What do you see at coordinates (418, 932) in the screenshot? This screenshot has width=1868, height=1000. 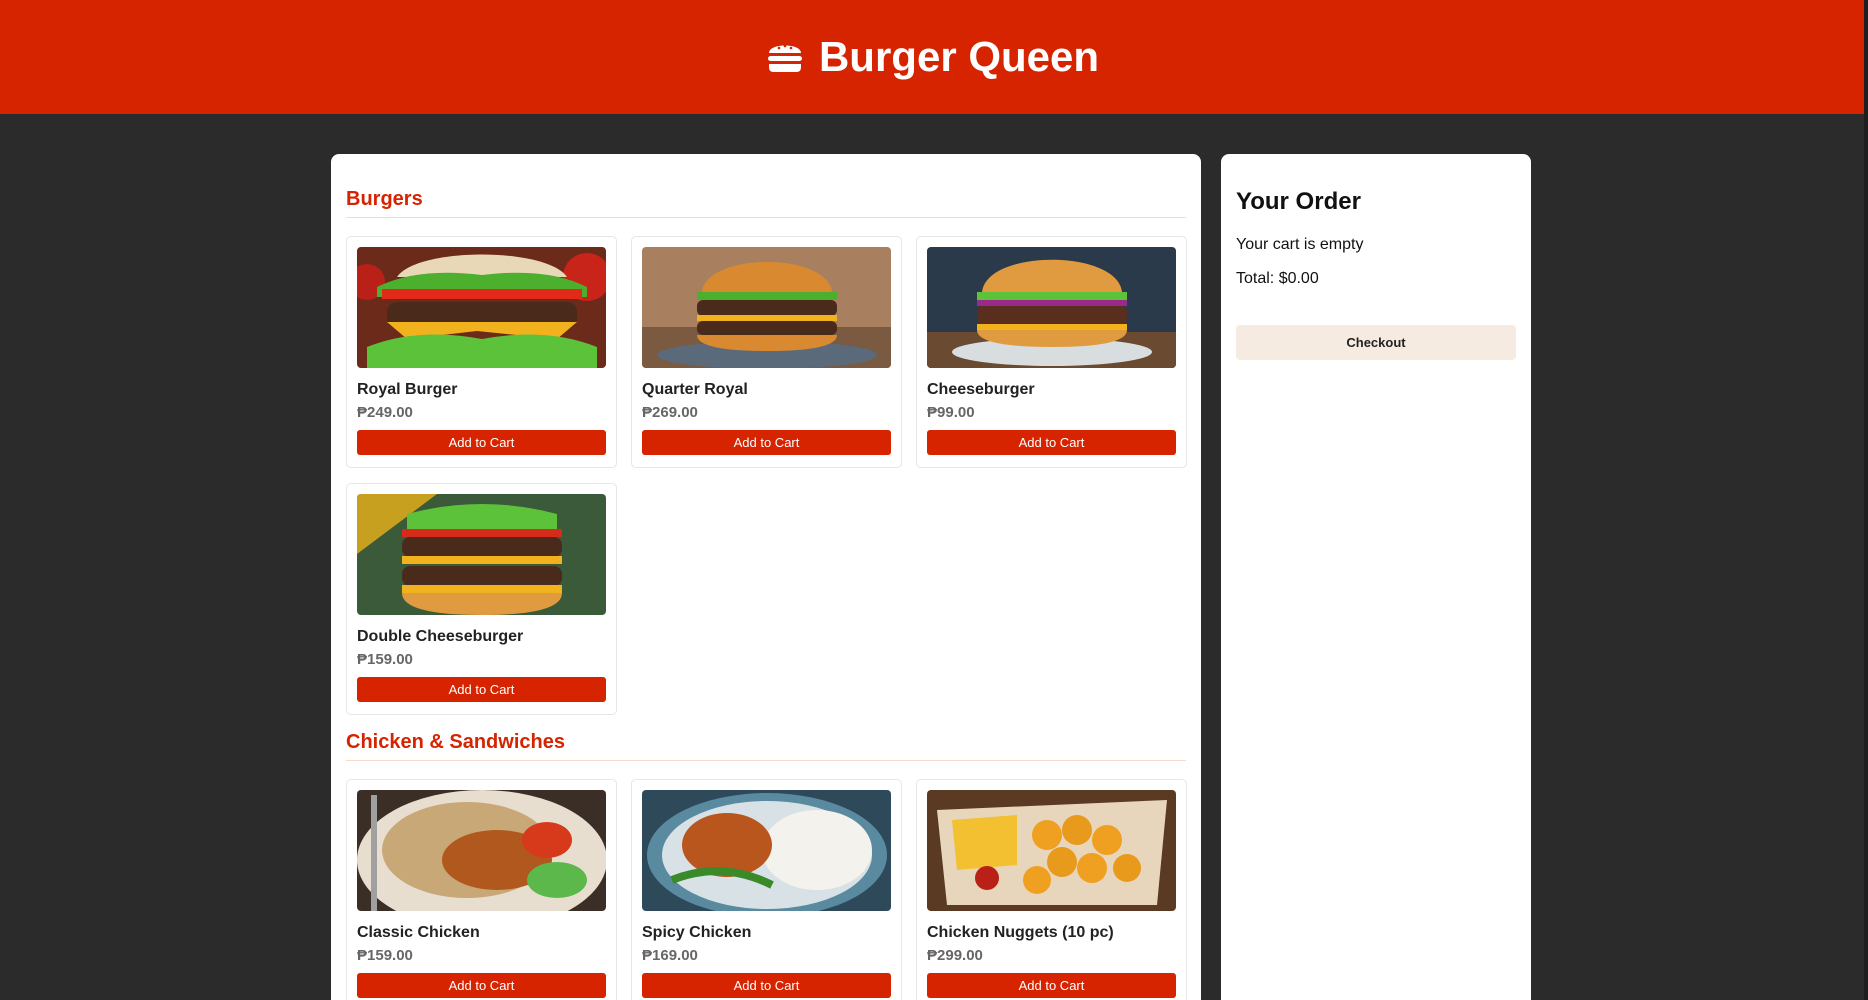 I see `item-name: Classic Chicken` at bounding box center [418, 932].